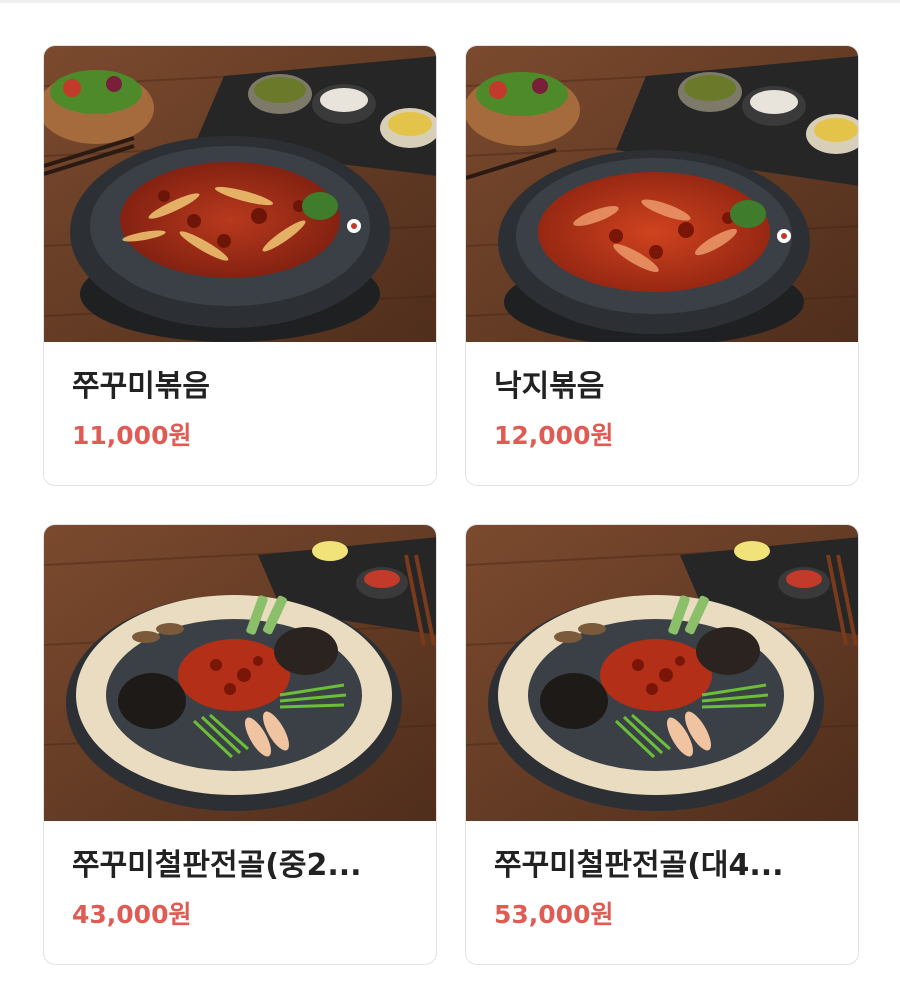 The height and width of the screenshot is (996, 900). What do you see at coordinates (132, 435) in the screenshot?
I see `menu-price: 11,000원` at bounding box center [132, 435].